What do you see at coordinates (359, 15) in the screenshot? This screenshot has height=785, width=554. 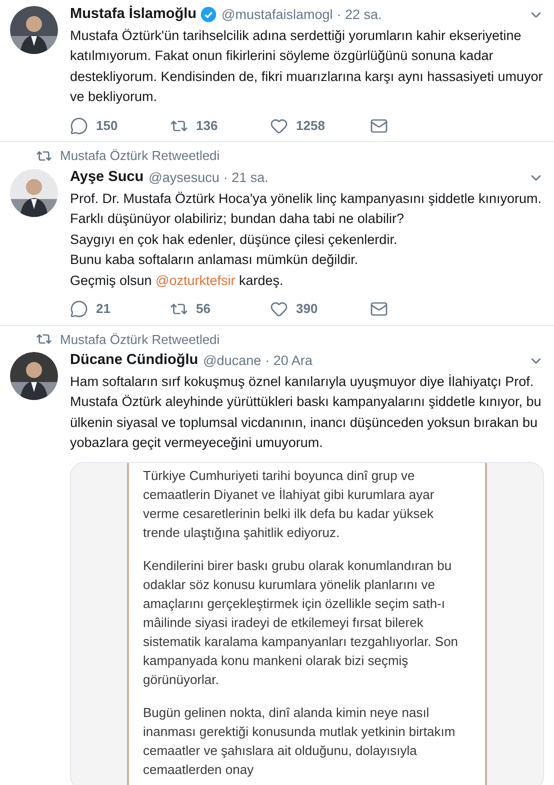 I see `tweet-time: · 22 sa.` at bounding box center [359, 15].